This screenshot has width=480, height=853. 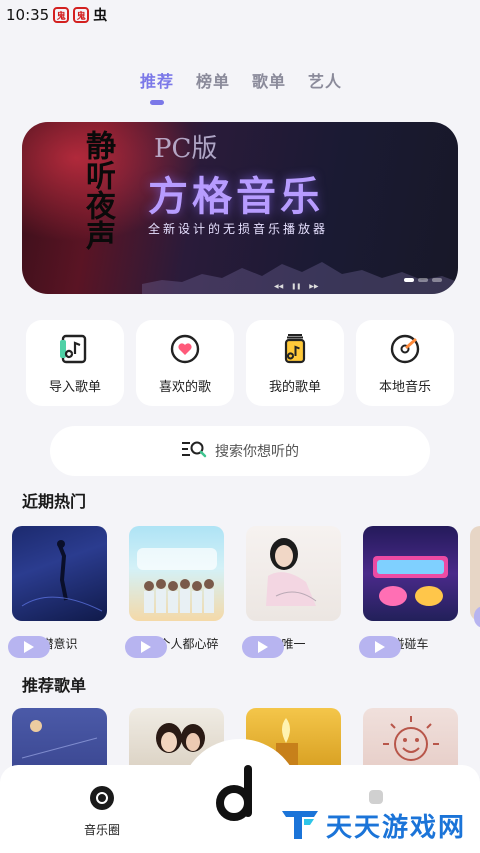 What do you see at coordinates (54, 685) in the screenshot?
I see `section-title-recommend: 推荐歌单` at bounding box center [54, 685].